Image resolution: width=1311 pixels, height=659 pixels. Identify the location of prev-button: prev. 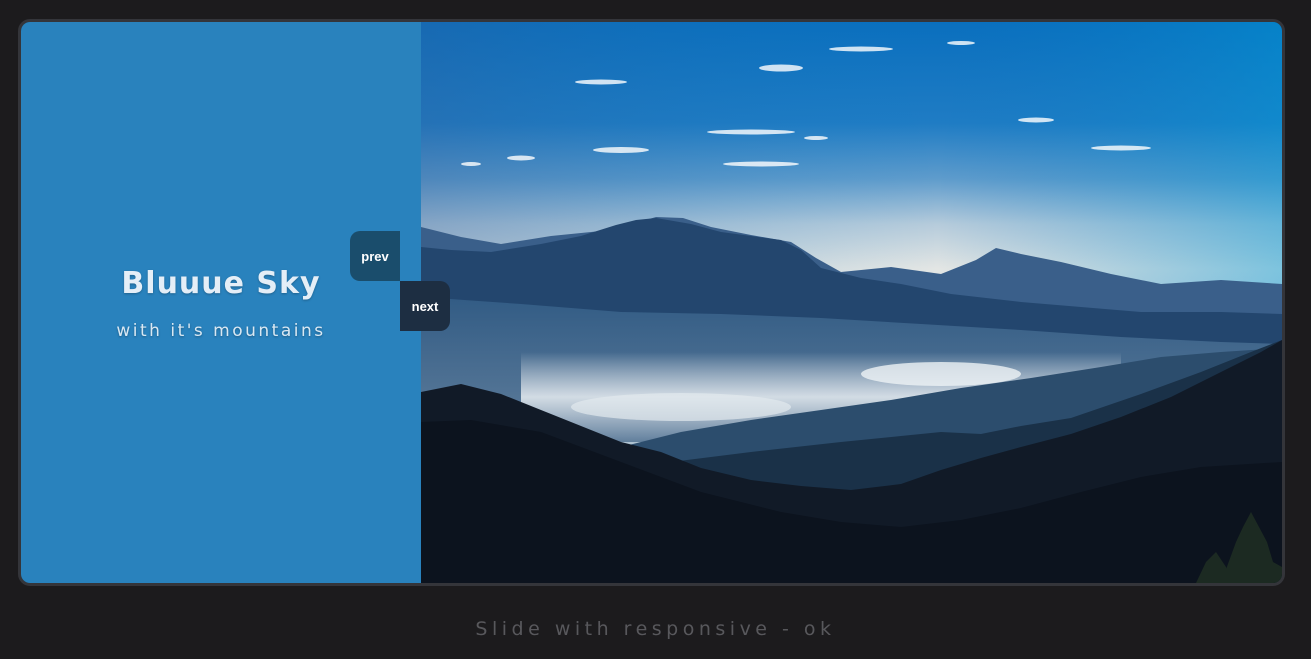
(375, 256).